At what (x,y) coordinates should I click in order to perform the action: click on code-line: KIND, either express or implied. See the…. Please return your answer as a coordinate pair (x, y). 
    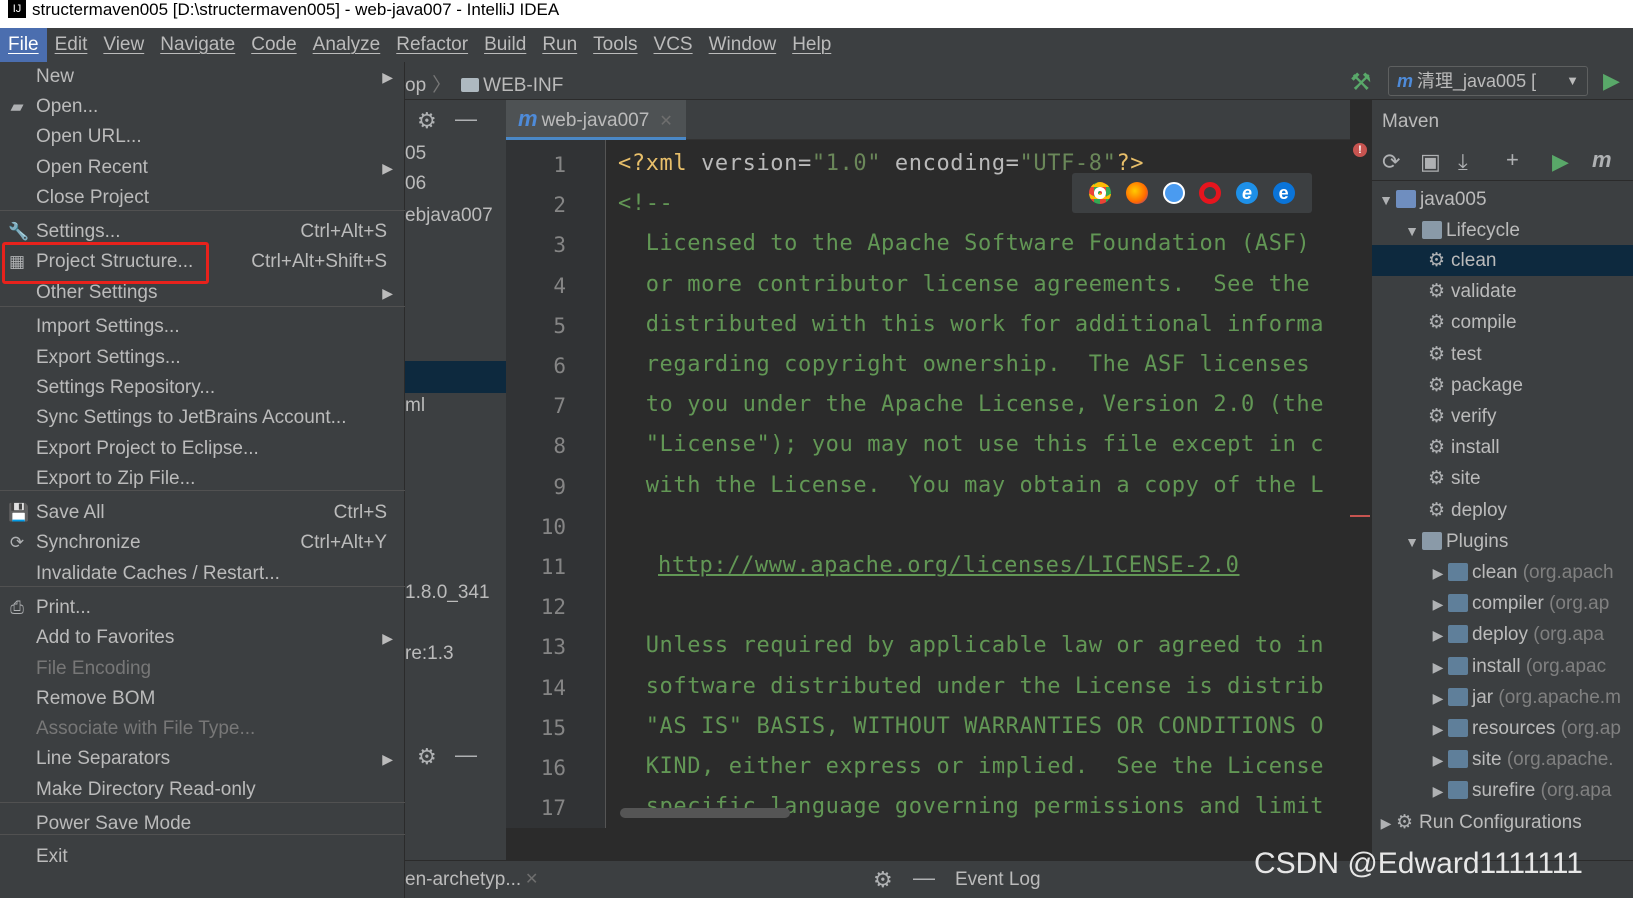
    Looking at the image, I should click on (971, 766).